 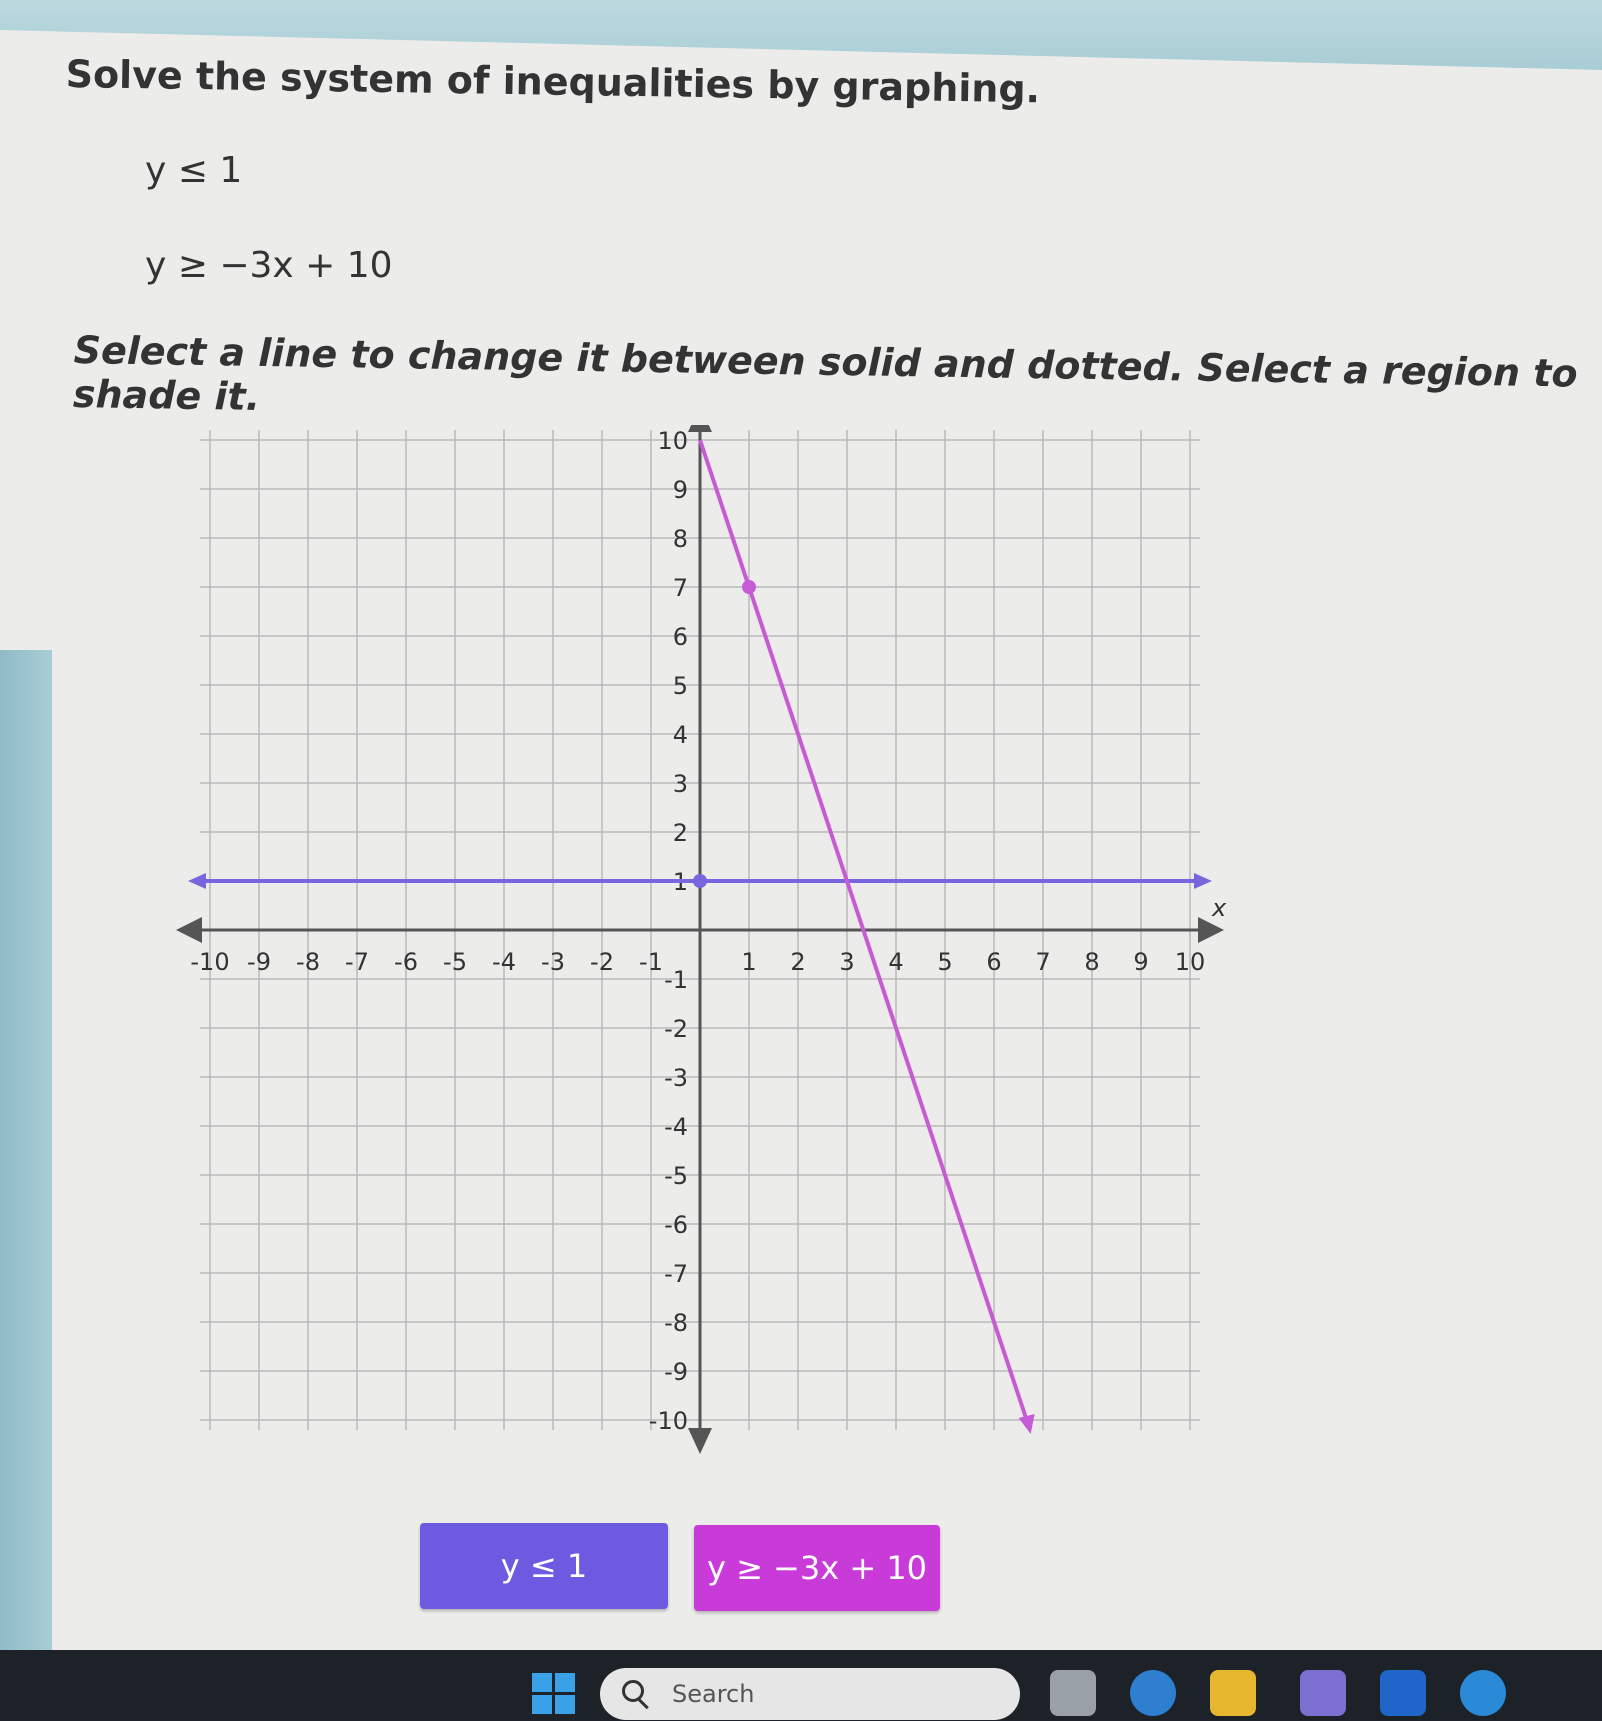 I want to click on window-left-edge, so click(x=26, y=1150).